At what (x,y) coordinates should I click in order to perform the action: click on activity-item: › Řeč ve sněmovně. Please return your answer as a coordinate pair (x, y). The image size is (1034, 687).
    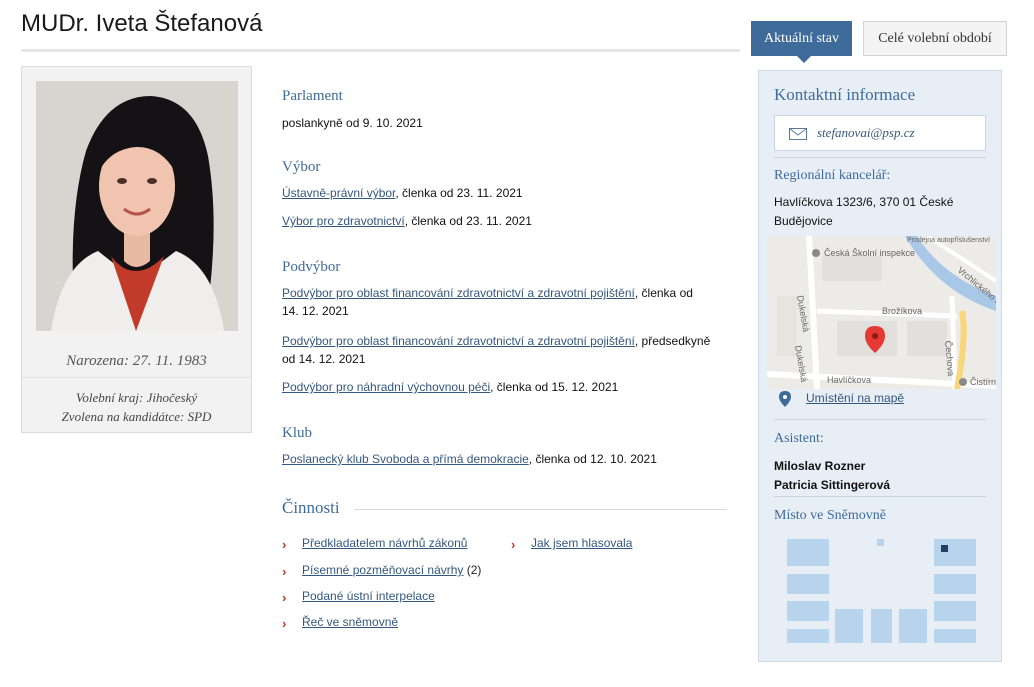
    Looking at the image, I should click on (340, 623).